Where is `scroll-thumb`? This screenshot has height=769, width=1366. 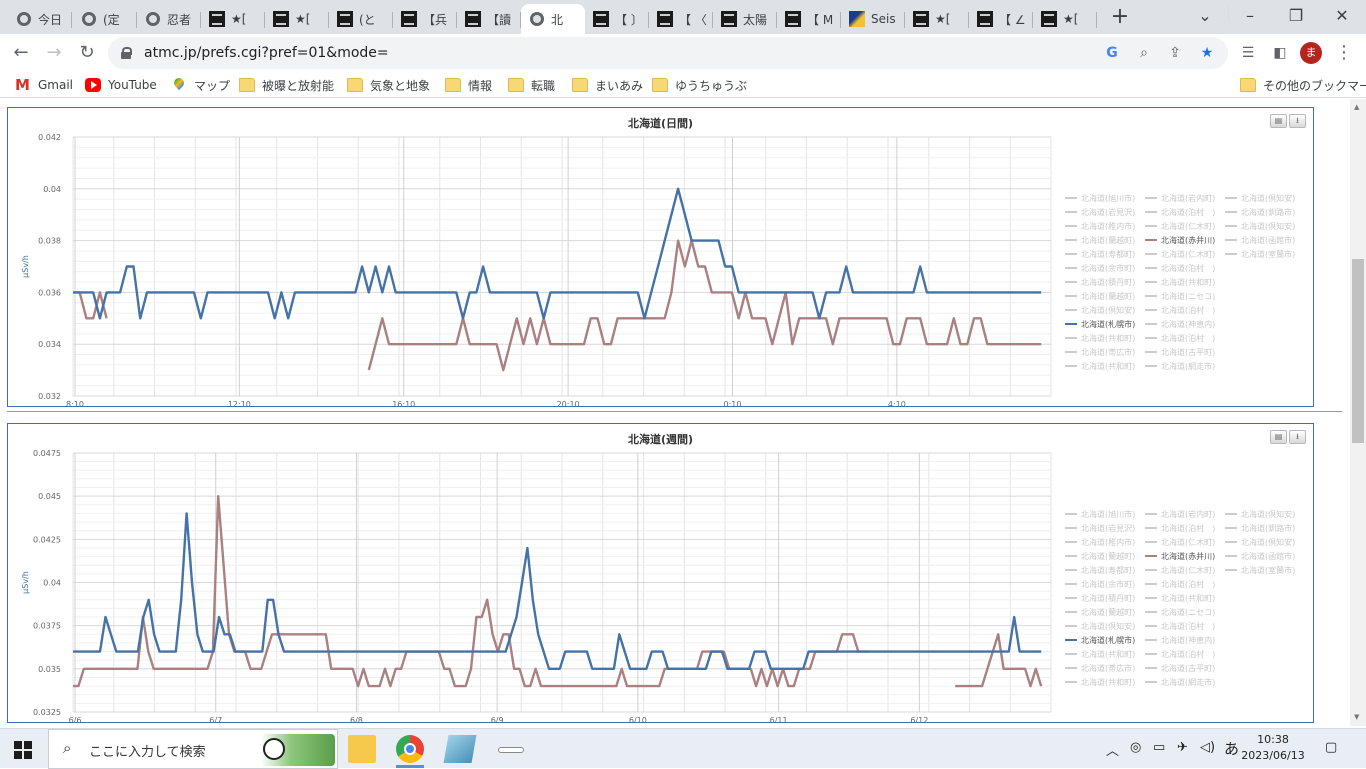 scroll-thumb is located at coordinates (1358, 351).